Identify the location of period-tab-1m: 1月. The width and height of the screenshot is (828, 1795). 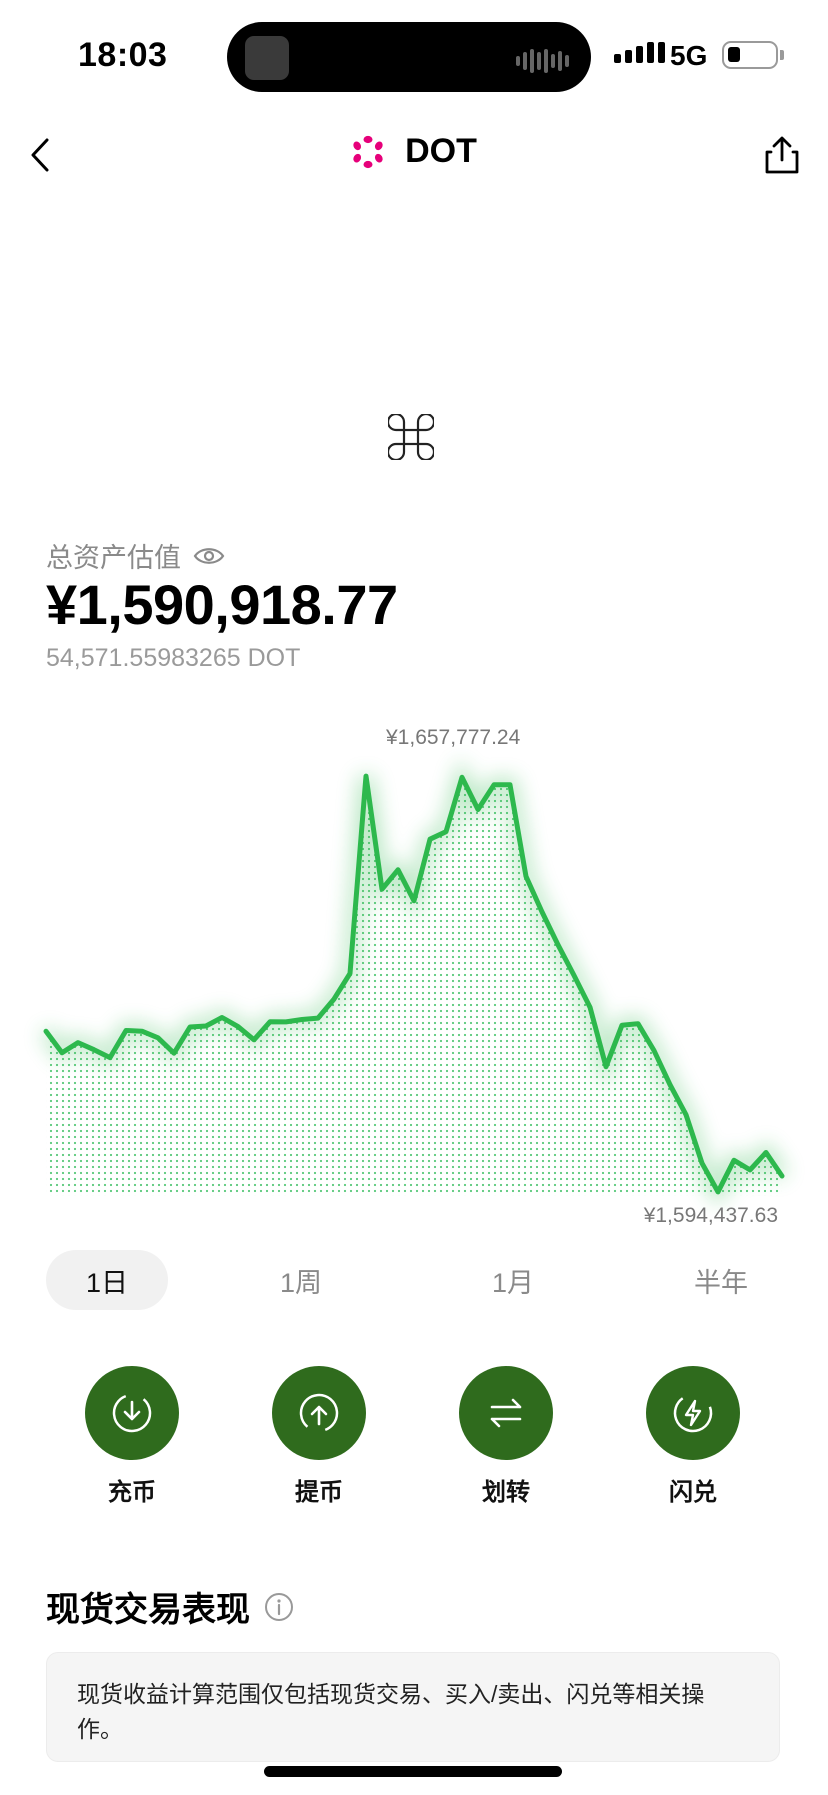
(513, 1280).